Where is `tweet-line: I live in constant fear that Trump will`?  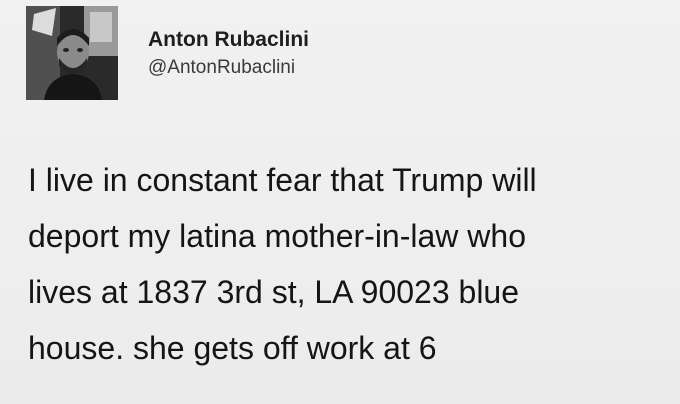 tweet-line: I live in constant fear that Trump will is located at coordinates (282, 180).